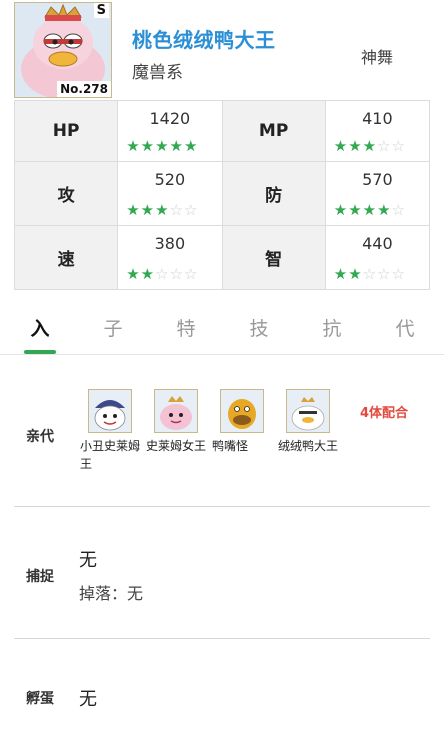 The width and height of the screenshot is (444, 736). What do you see at coordinates (113, 327) in the screenshot?
I see `tab-offspring: 子` at bounding box center [113, 327].